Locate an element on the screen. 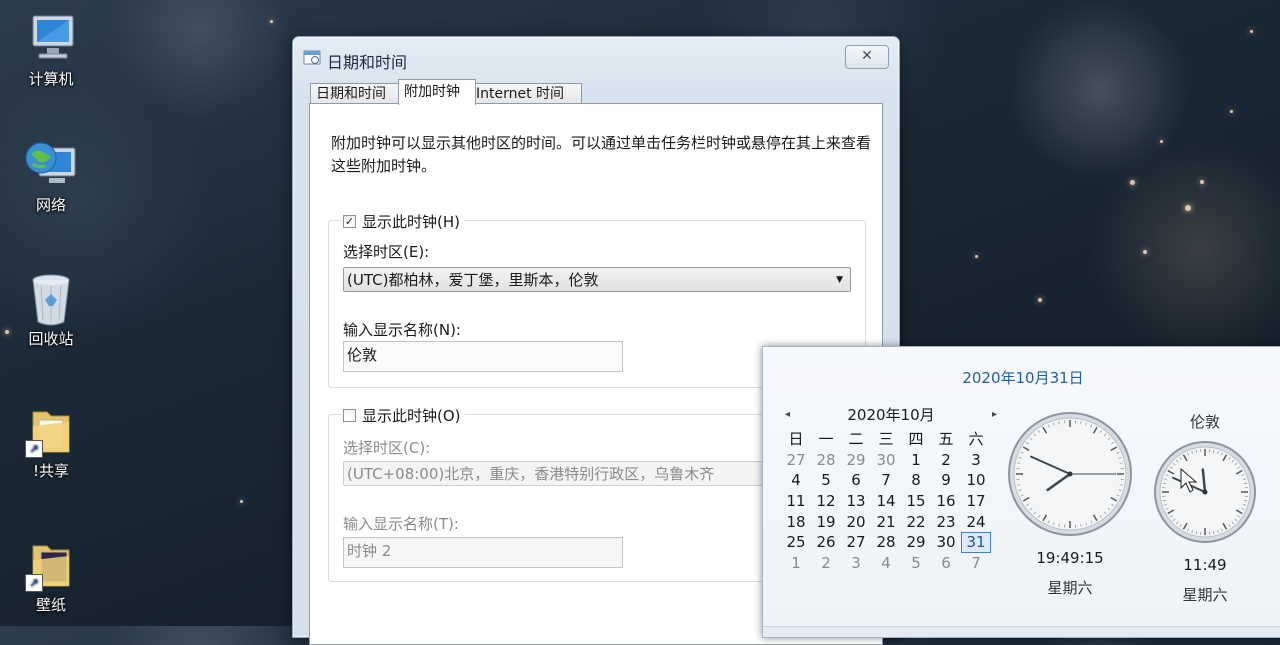 Image resolution: width=1280 pixels, height=645 pixels. desktop-icon-computer: 计算机 is located at coordinates (51, 50).